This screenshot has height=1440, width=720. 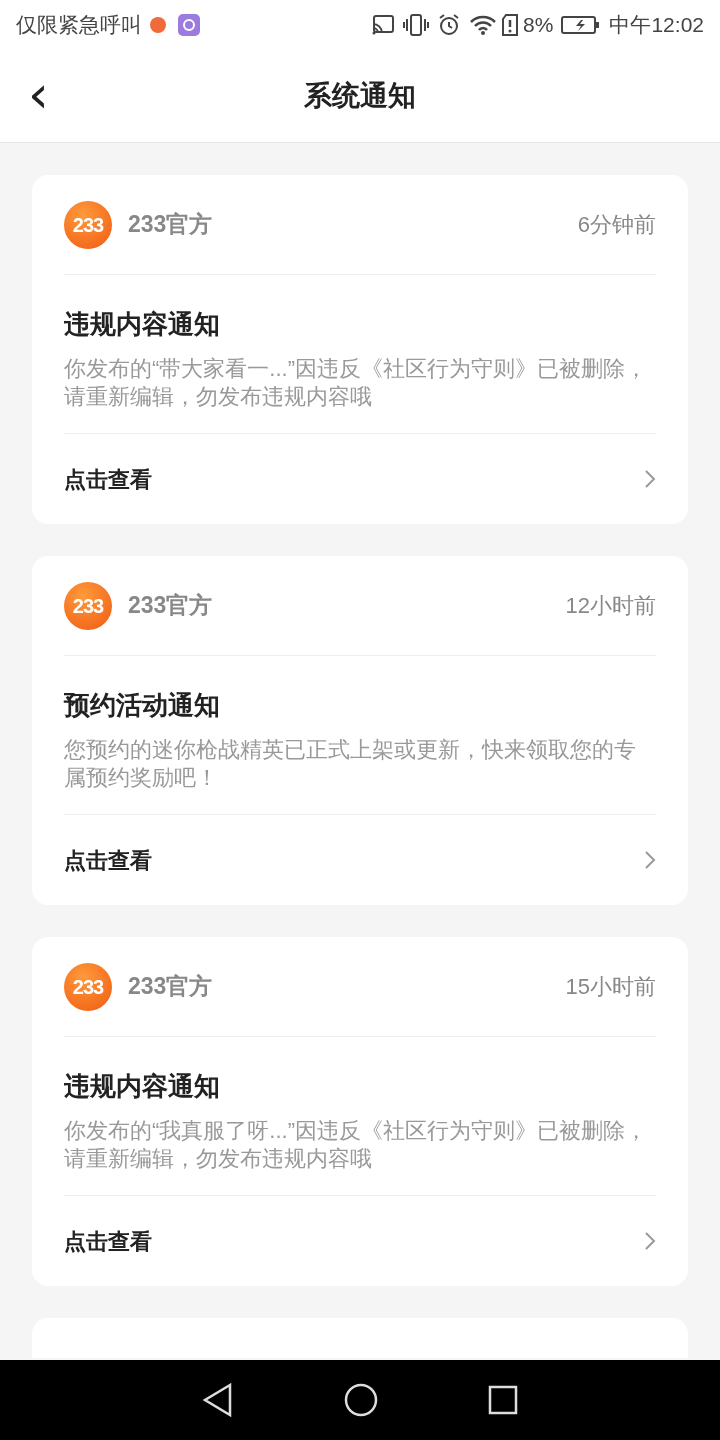 I want to click on timestamp: 6分钟前, so click(x=616, y=225).